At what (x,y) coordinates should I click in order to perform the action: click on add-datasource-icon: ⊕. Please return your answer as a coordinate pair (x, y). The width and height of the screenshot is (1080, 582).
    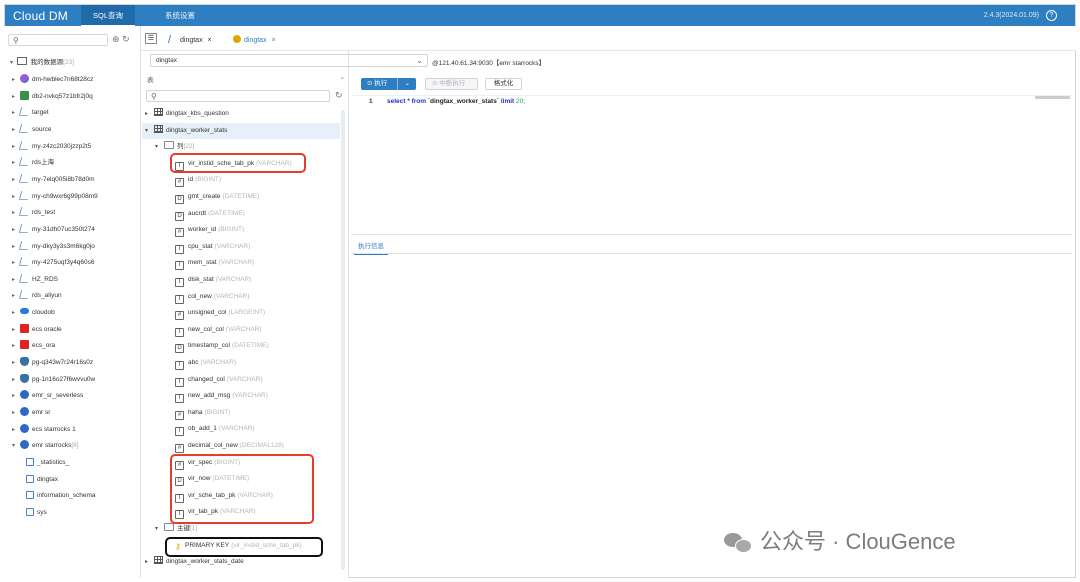
    Looking at the image, I should click on (116, 39).